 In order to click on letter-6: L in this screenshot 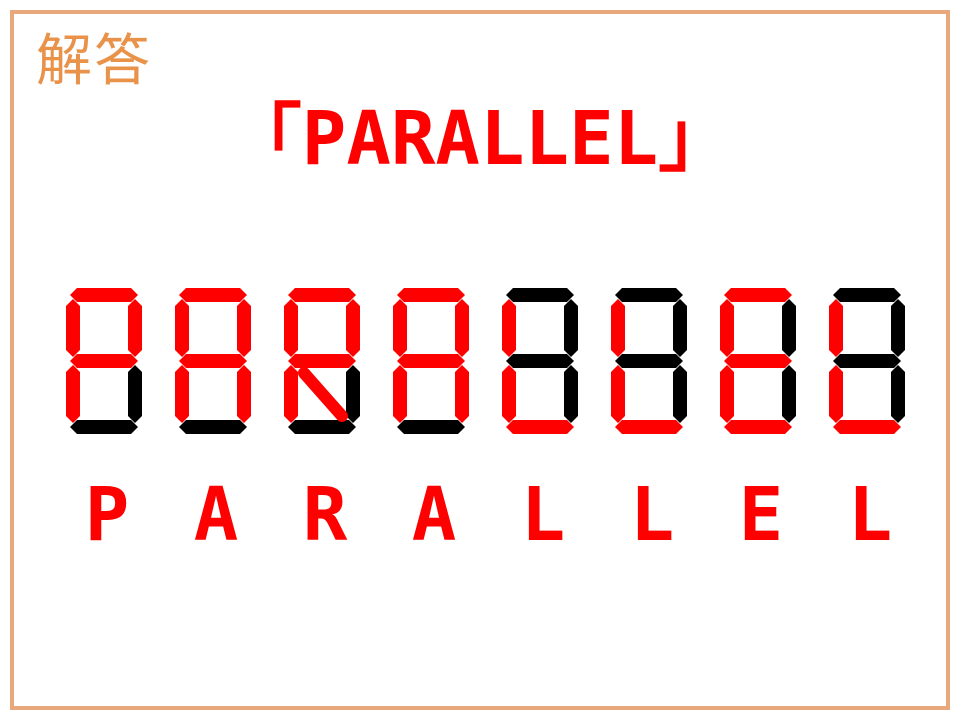, I will do `click(652, 515)`.